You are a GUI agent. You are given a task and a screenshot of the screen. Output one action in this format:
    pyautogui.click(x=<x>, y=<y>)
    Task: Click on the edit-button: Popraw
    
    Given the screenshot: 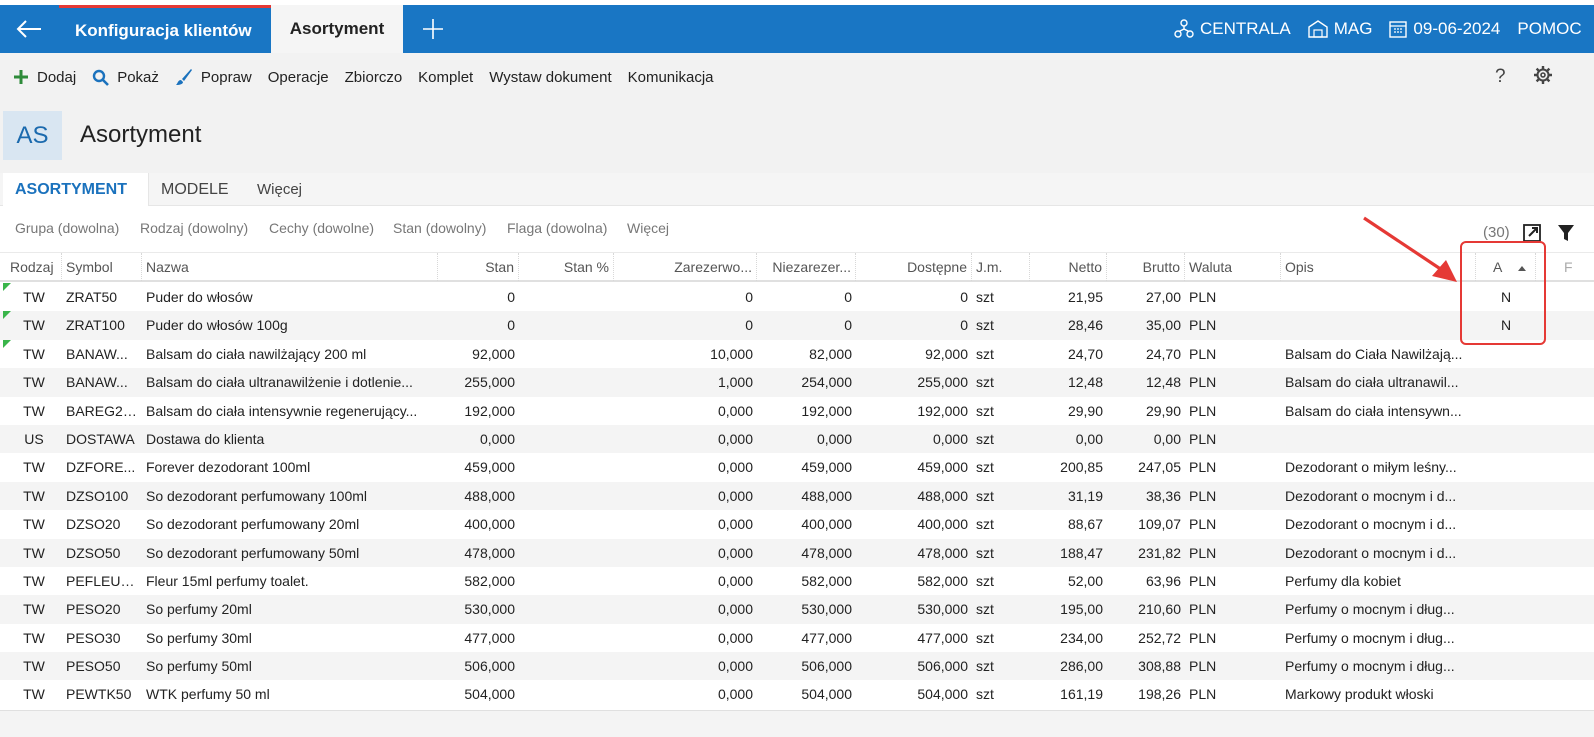 What is the action you would take?
    pyautogui.click(x=213, y=77)
    